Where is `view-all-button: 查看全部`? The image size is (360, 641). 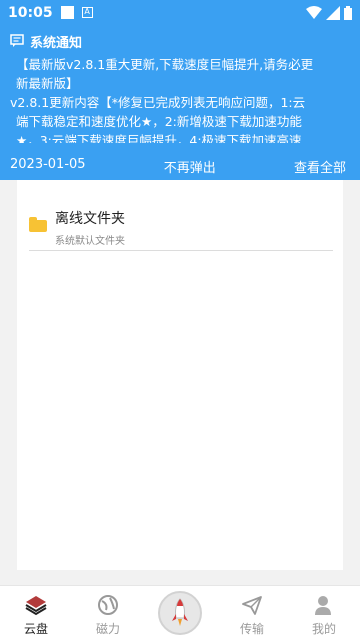
view-all-button: 查看全部 is located at coordinates (320, 166).